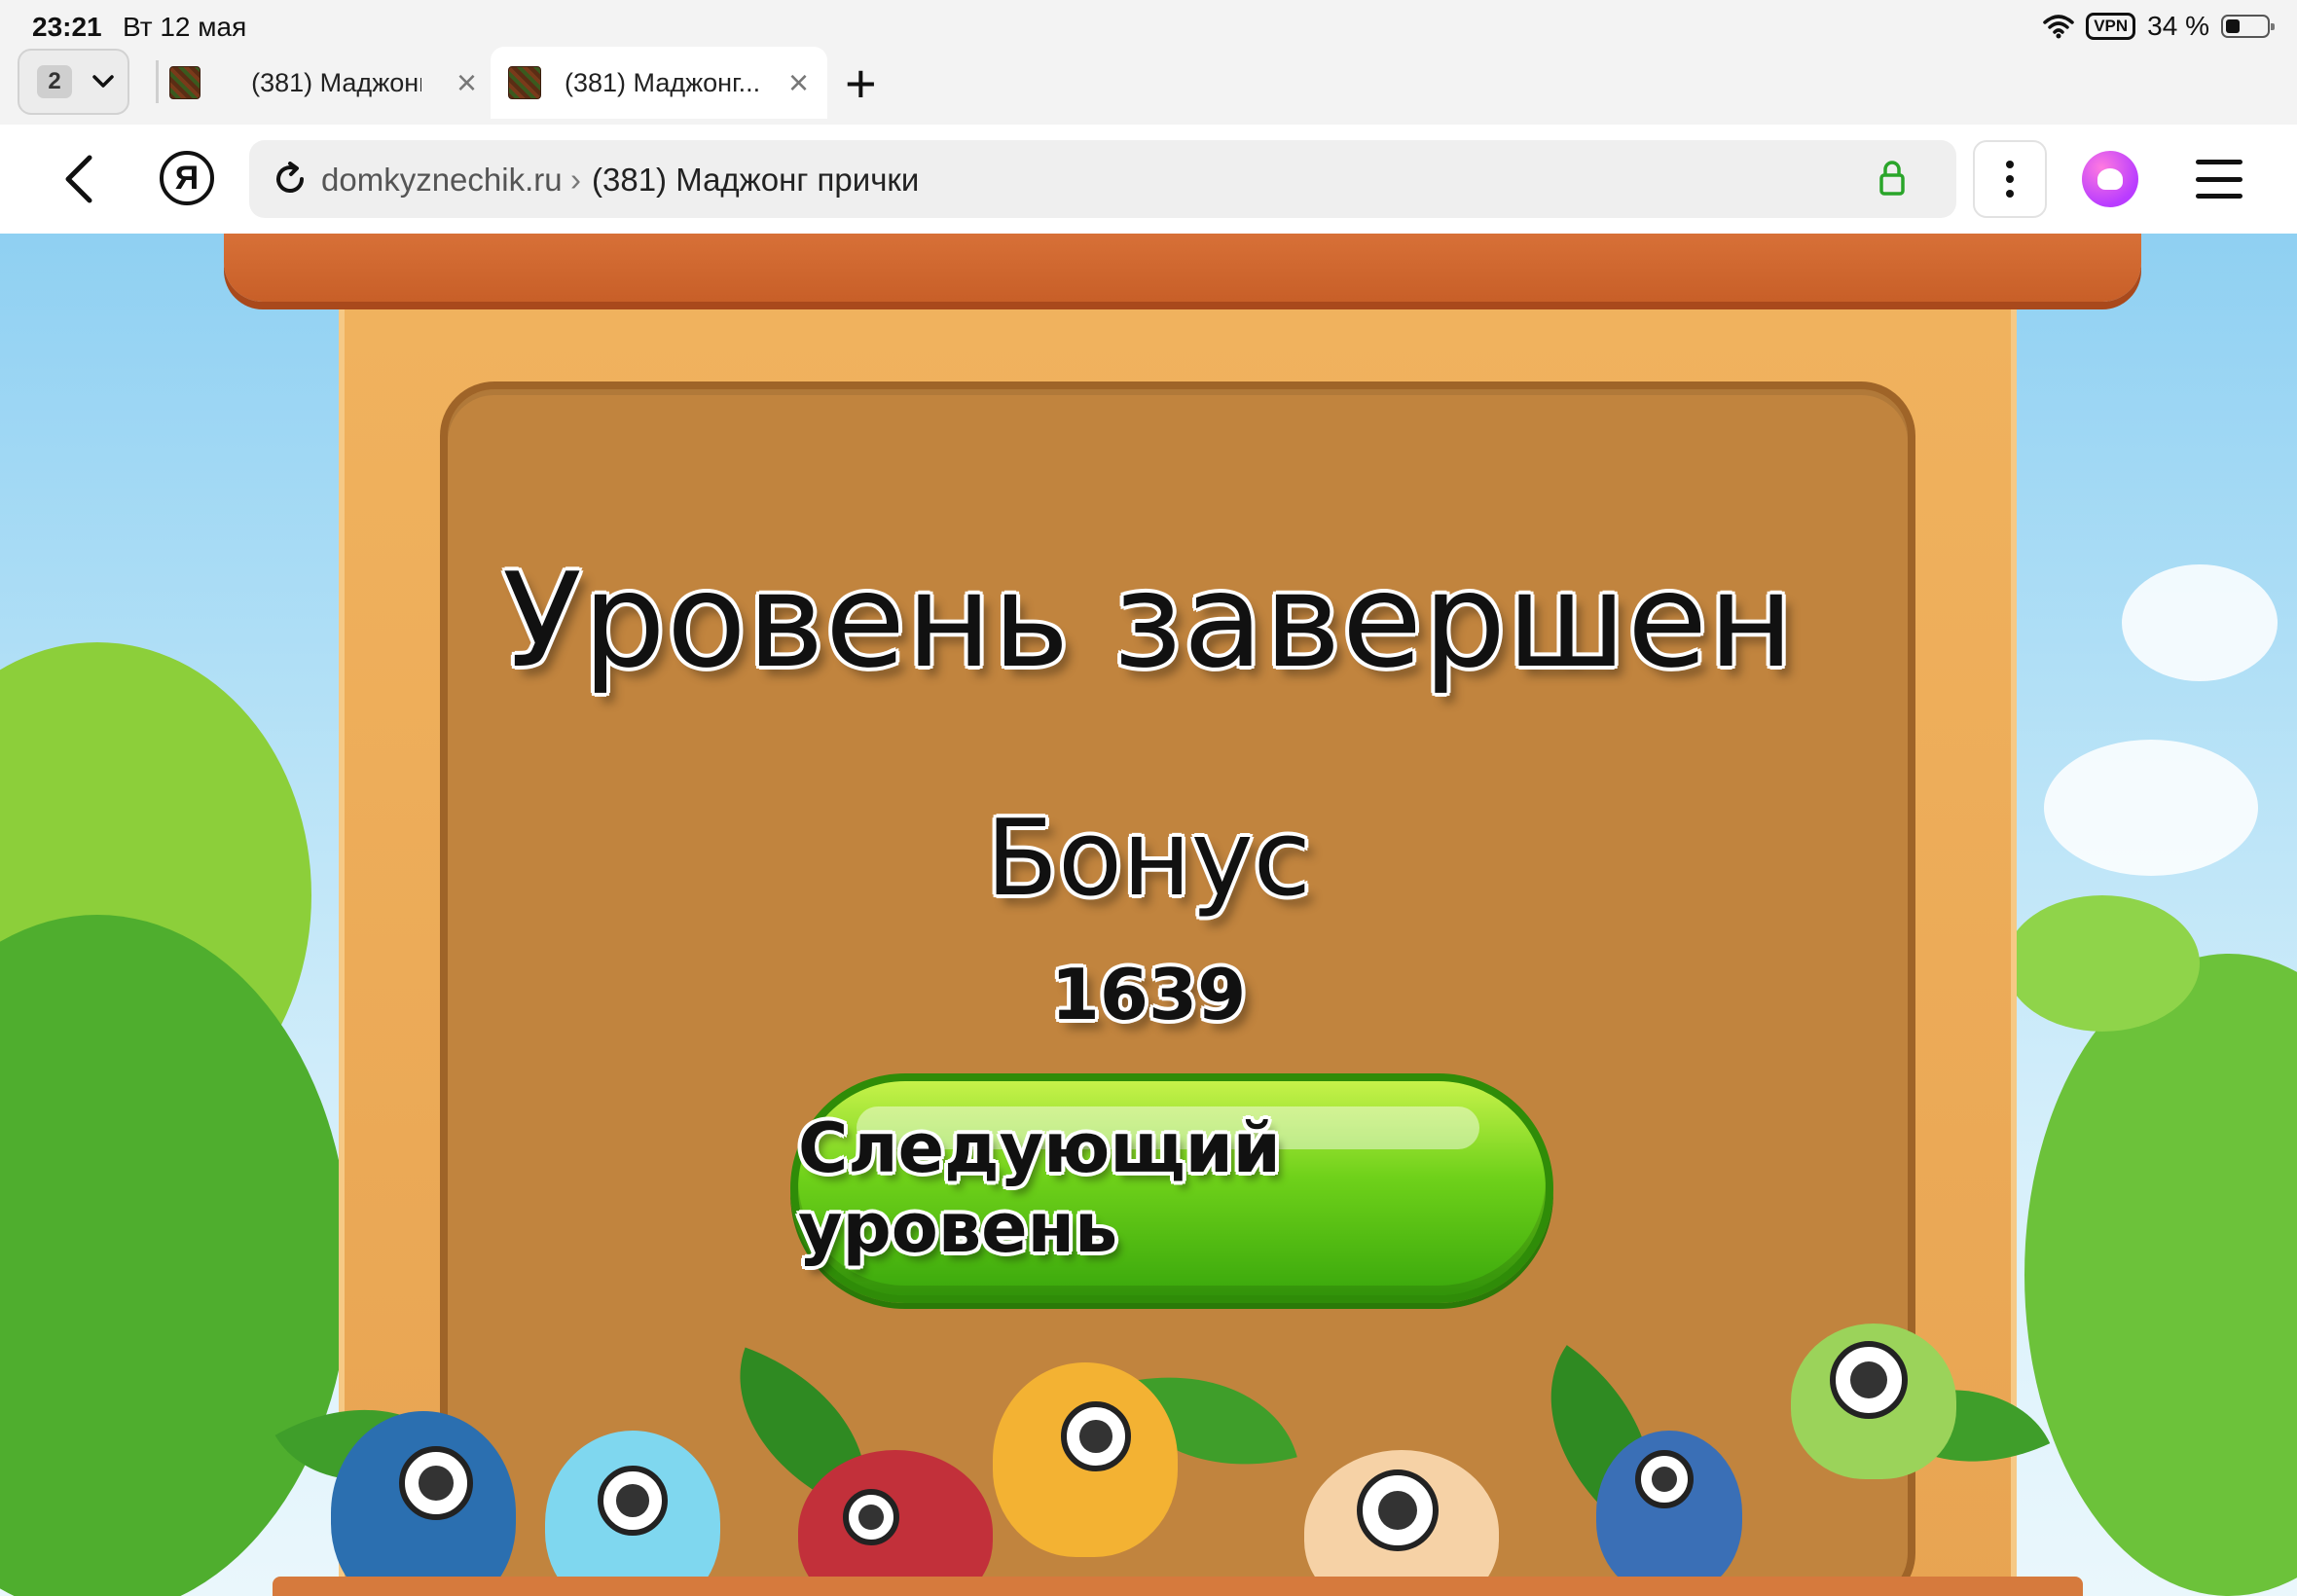 The height and width of the screenshot is (1596, 2297). I want to click on tab-divider, so click(157, 81).